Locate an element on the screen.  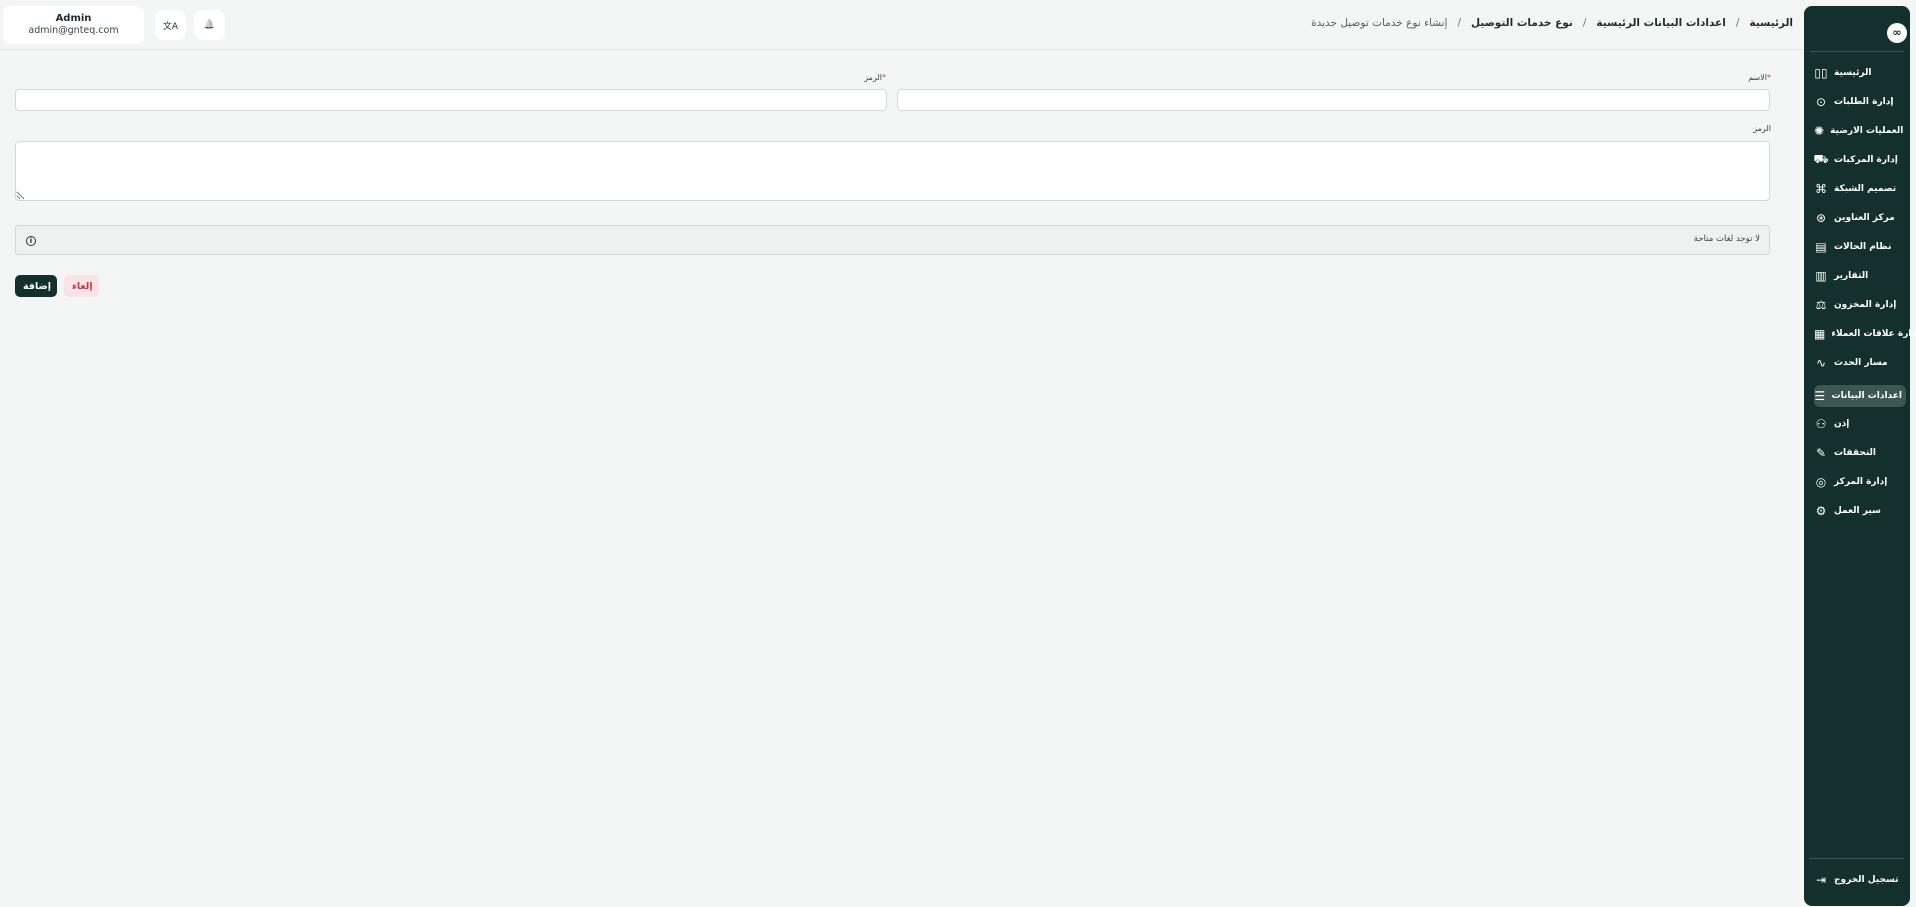
name-label: *الاسم is located at coordinates (1759, 77).